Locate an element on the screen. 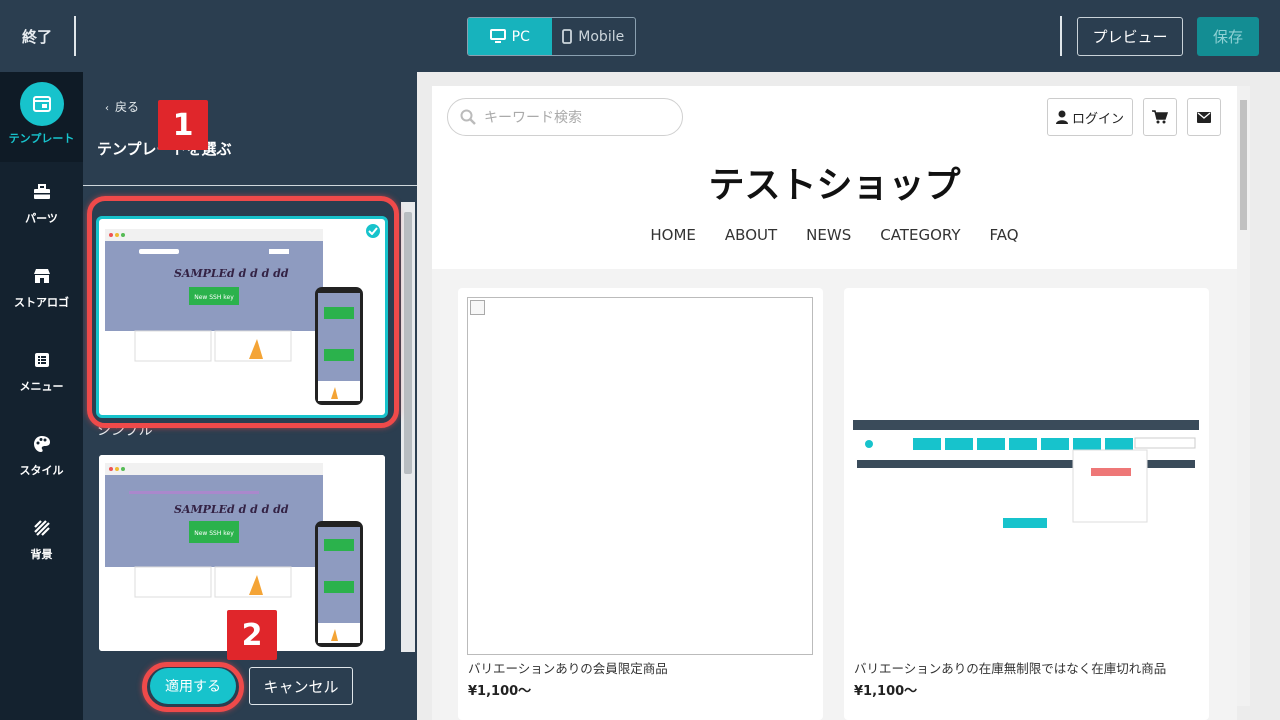 The width and height of the screenshot is (1280, 720). cart-icon is located at coordinates (1160, 117).